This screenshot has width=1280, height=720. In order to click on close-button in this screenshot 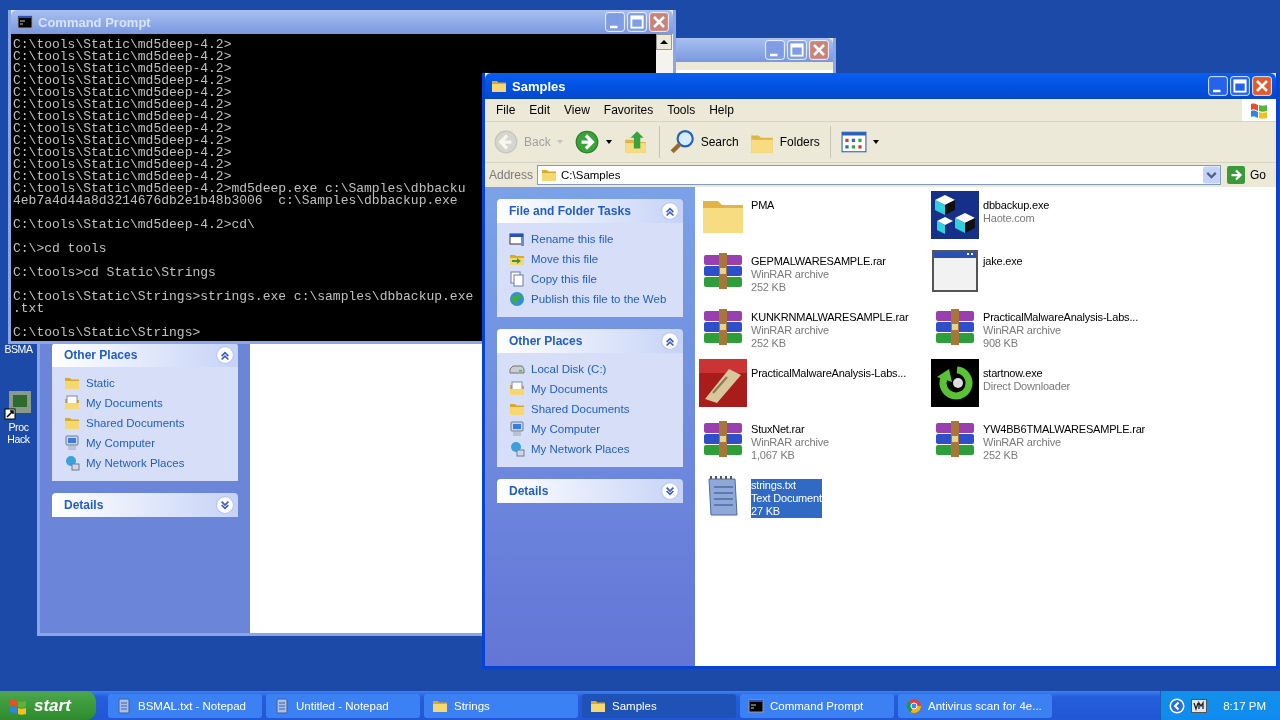, I will do `click(1262, 86)`.